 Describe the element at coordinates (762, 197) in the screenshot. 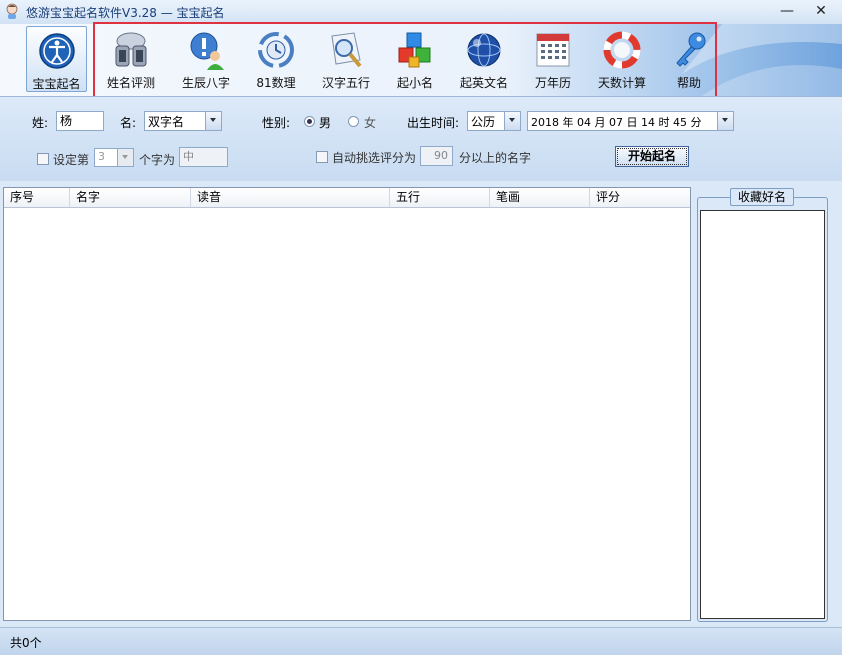

I see `favorites-title: 收藏好名` at that location.